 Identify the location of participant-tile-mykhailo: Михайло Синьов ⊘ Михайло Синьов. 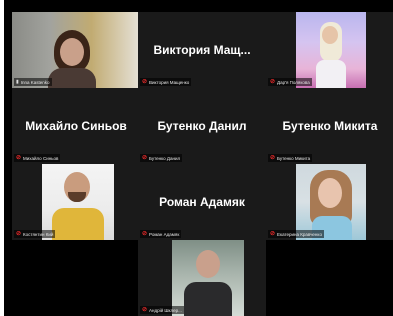
(76, 126).